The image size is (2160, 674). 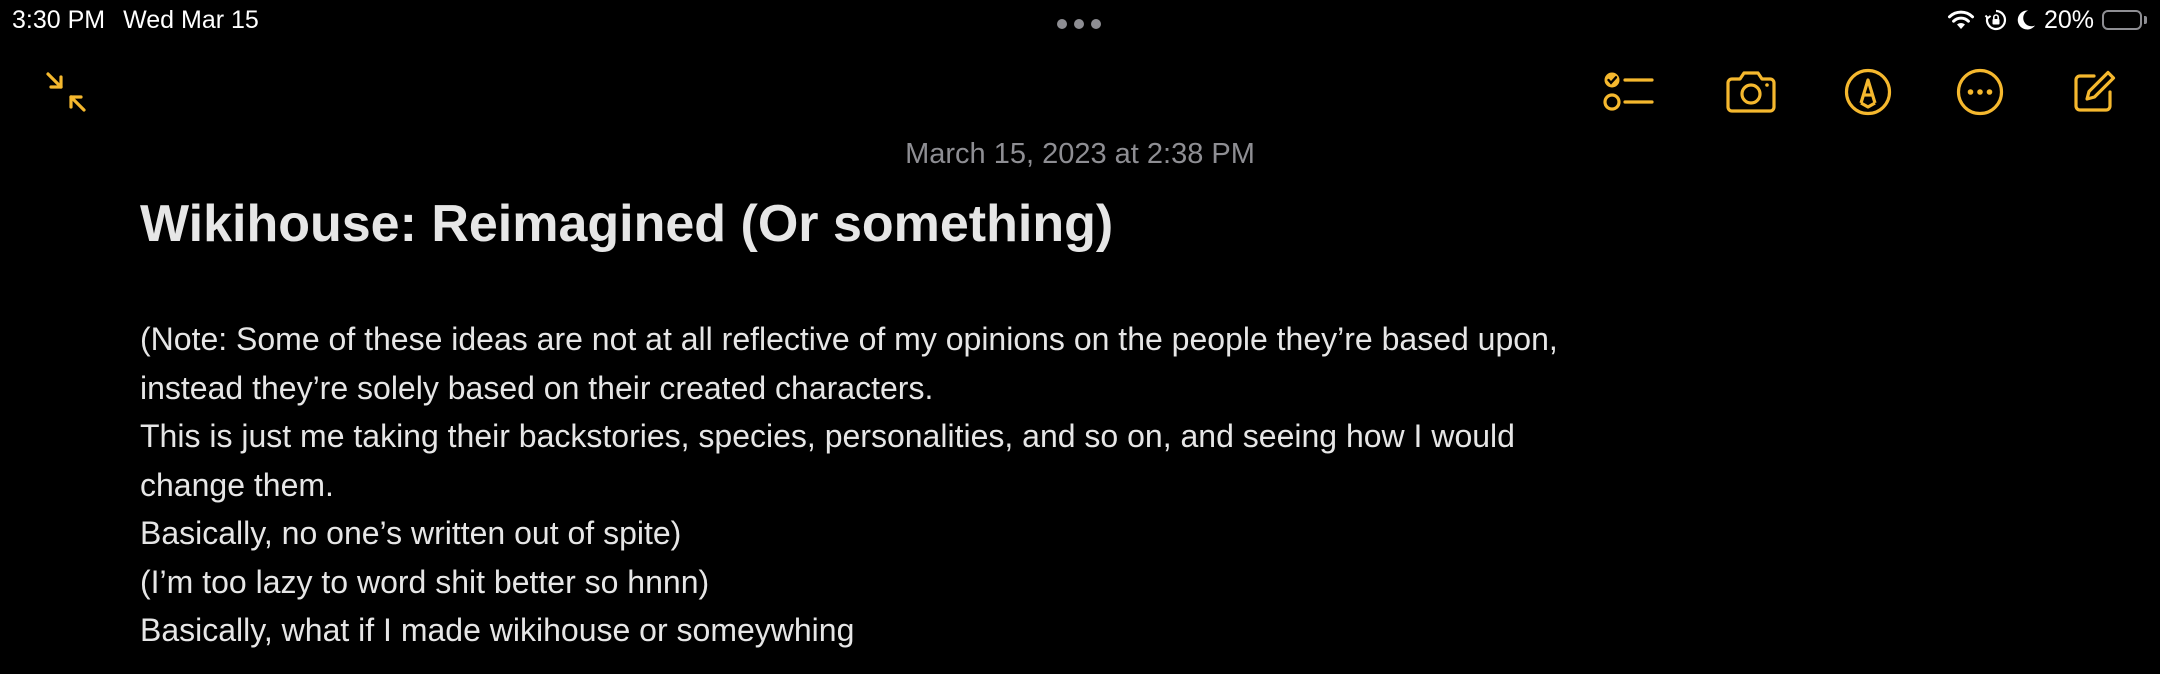 What do you see at coordinates (59, 20) in the screenshot?
I see `status-time: 3:30 PM` at bounding box center [59, 20].